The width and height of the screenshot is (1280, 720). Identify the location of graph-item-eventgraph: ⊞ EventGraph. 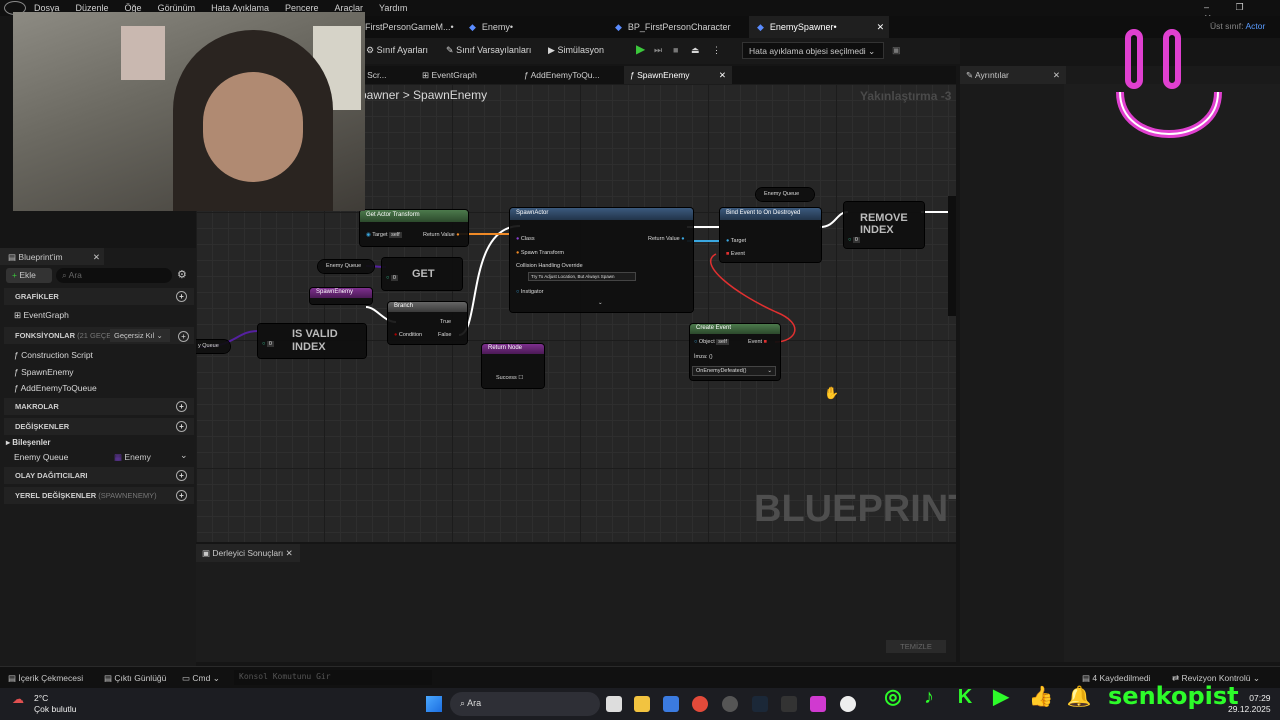
(41, 315).